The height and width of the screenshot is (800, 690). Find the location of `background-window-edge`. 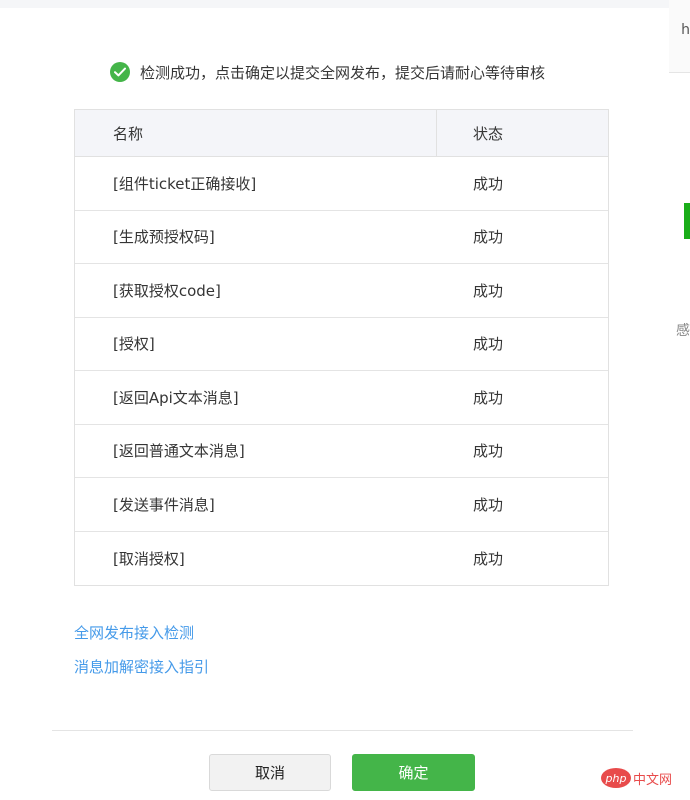

background-window-edge is located at coordinates (679, 404).